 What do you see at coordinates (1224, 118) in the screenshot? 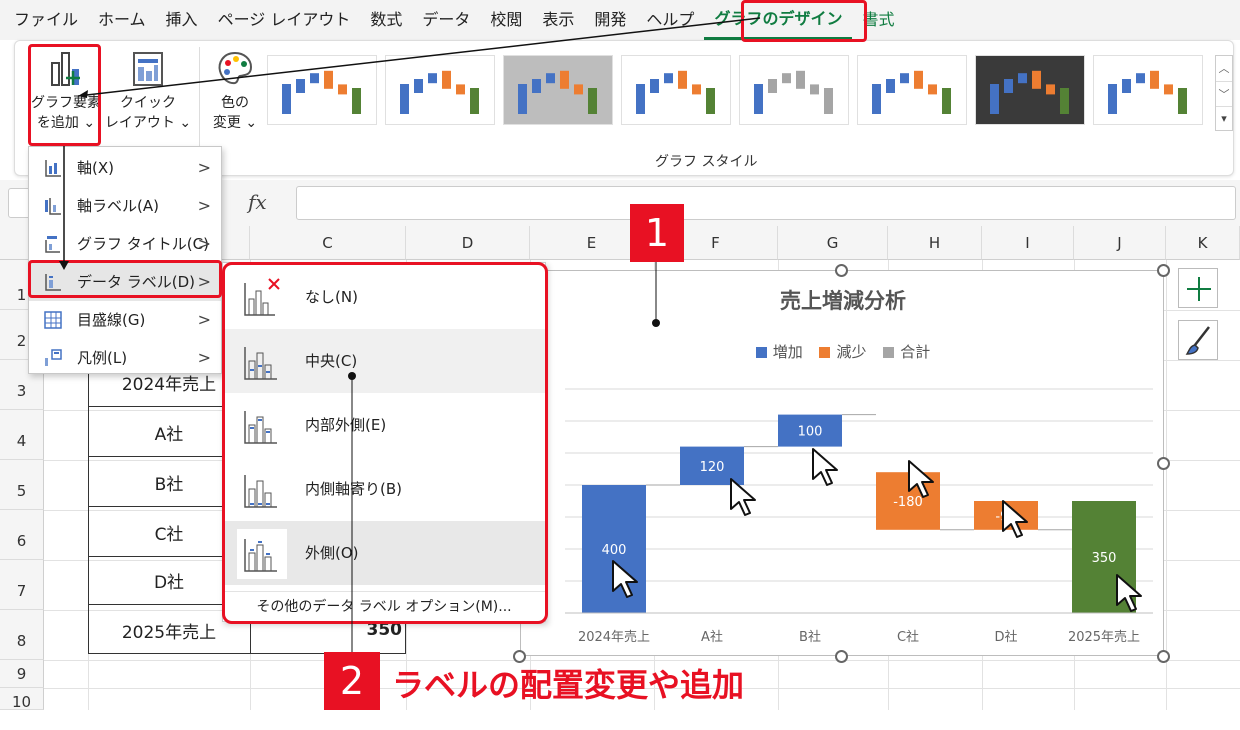
I see `gallery-more-icon: ▾` at bounding box center [1224, 118].